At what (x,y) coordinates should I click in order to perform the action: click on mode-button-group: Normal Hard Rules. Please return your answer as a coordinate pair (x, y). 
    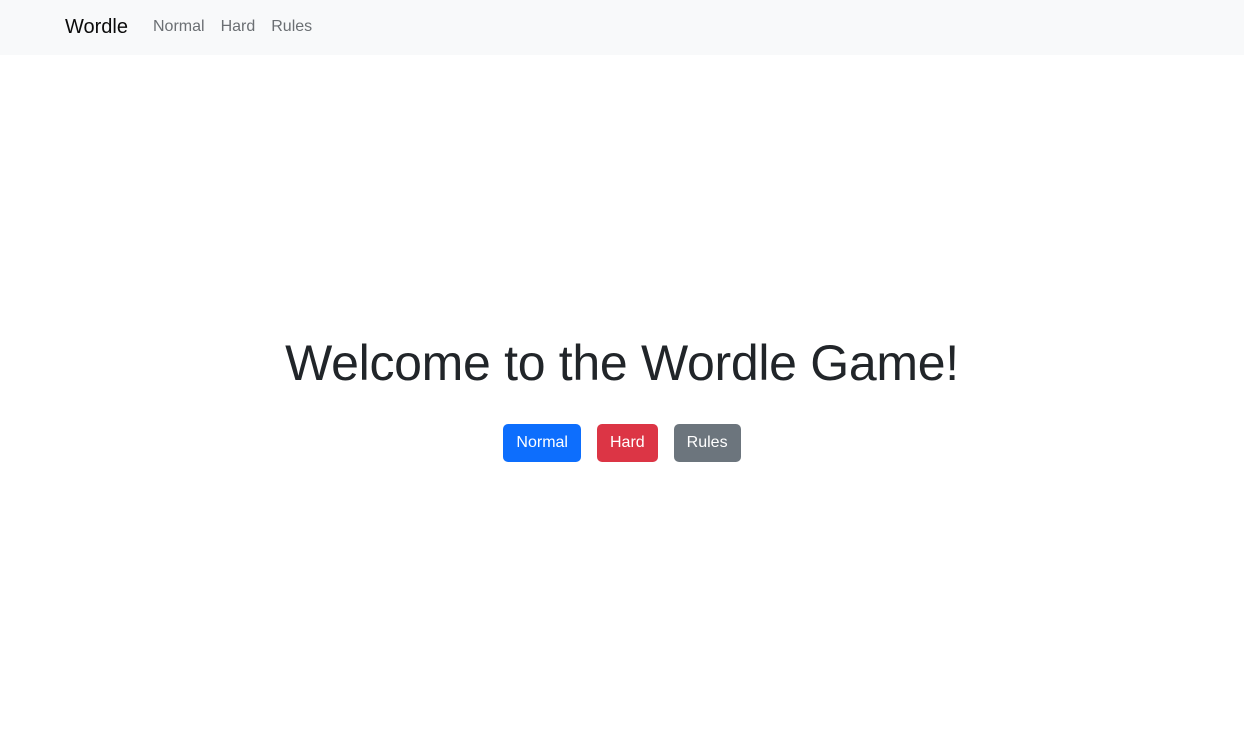
    Looking at the image, I should click on (622, 443).